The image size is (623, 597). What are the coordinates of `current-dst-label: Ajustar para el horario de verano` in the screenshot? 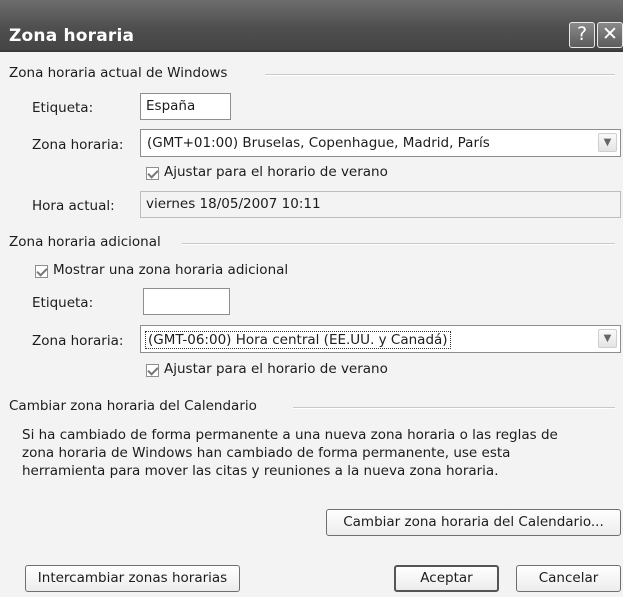 It's located at (276, 172).